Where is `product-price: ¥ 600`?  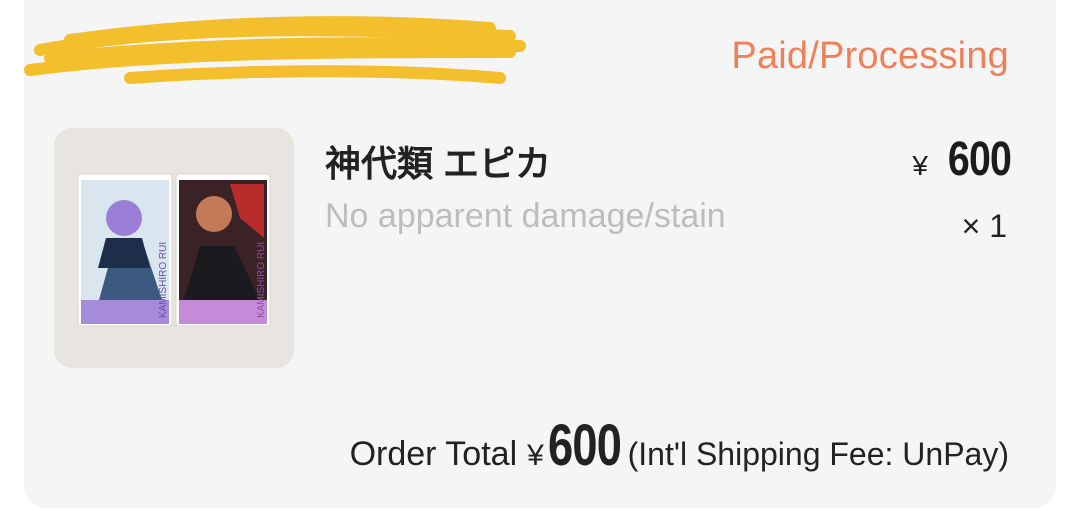
product-price: ¥ 600 is located at coordinates (961, 159).